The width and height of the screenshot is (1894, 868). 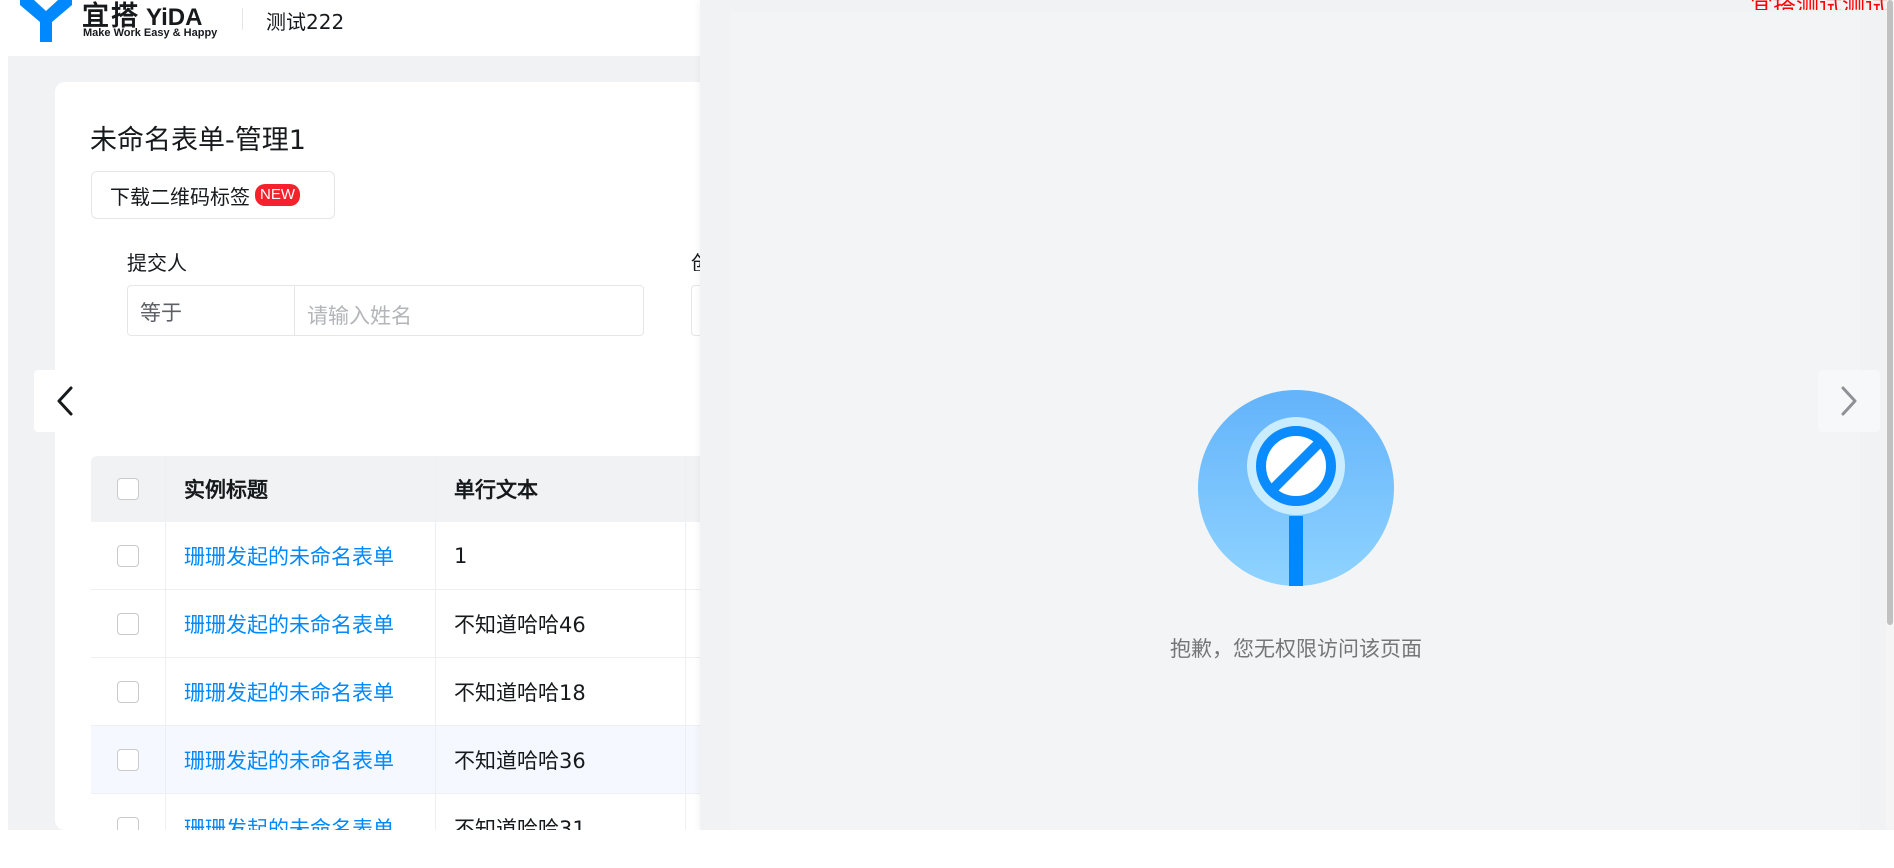 What do you see at coordinates (561, 489) in the screenshot?
I see `column-header-text: 单行文本` at bounding box center [561, 489].